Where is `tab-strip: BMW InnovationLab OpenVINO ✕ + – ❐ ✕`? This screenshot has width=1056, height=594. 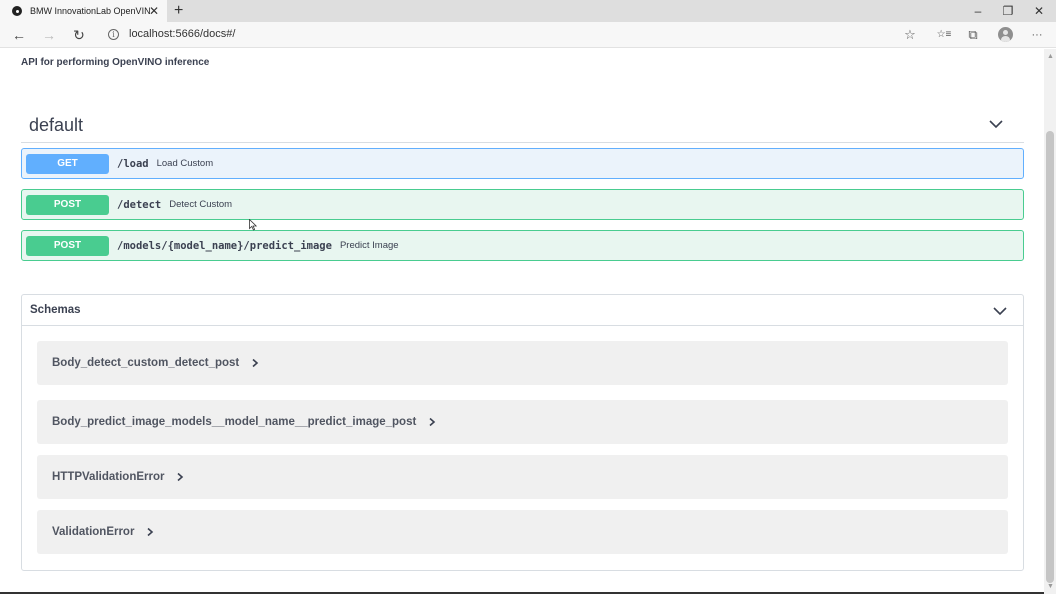
tab-strip: BMW InnovationLab OpenVINO ✕ + – ❐ ✕ is located at coordinates (528, 11).